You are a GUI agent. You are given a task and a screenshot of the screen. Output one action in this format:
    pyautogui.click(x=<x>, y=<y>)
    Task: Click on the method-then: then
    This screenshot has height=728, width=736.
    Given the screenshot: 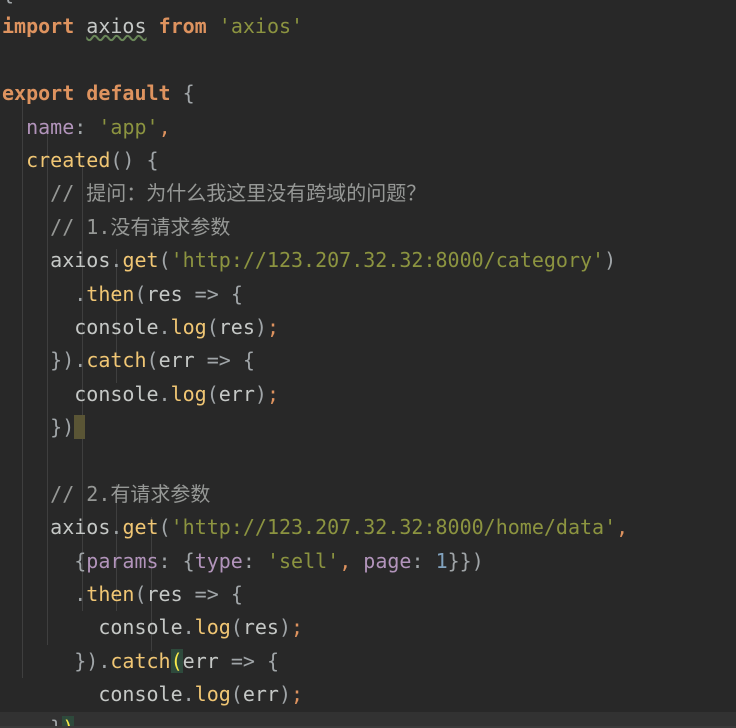 What is the action you would take?
    pyautogui.click(x=110, y=594)
    